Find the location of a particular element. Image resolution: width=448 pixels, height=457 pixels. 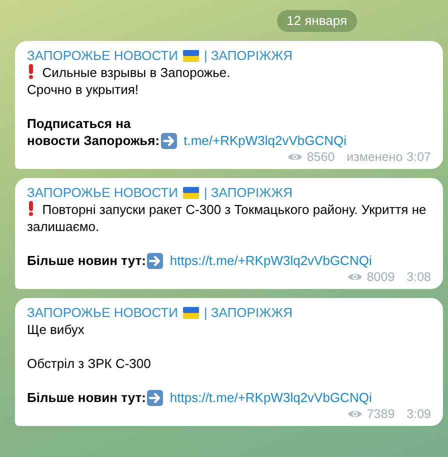

message-text: Обстріл з ЗРК С-300 is located at coordinates (89, 363).